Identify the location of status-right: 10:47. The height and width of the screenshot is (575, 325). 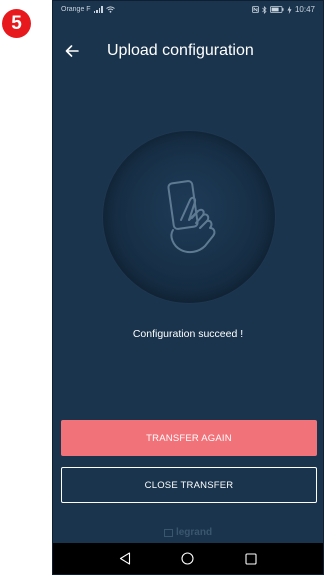
(283, 9).